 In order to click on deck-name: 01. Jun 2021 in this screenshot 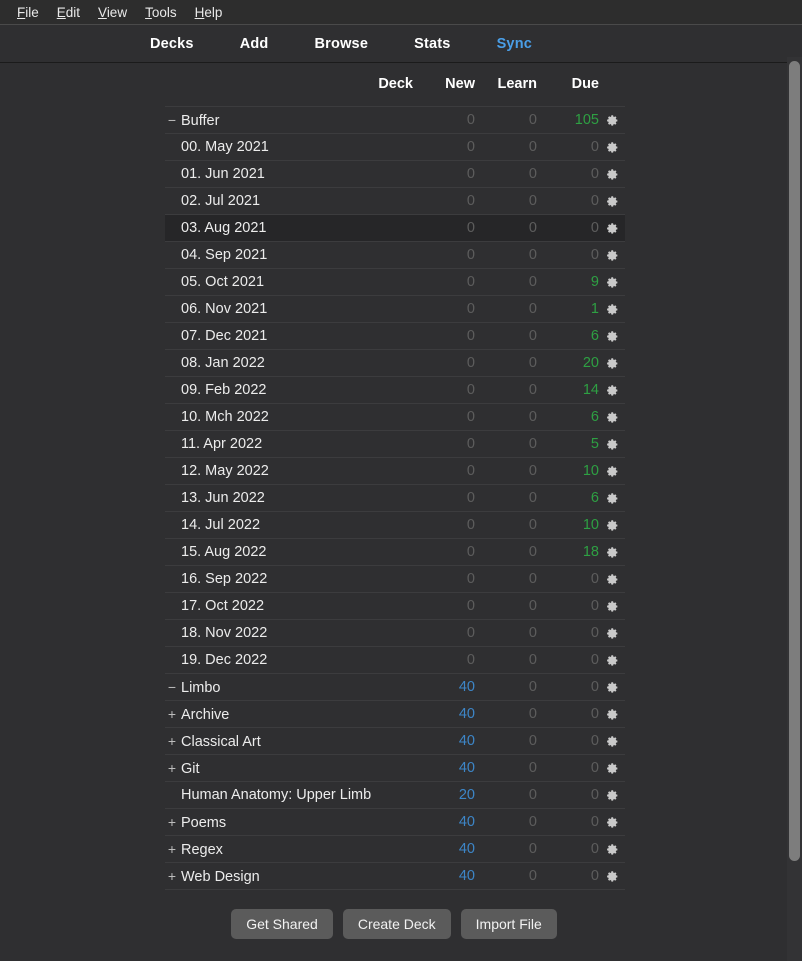, I will do `click(223, 174)`.